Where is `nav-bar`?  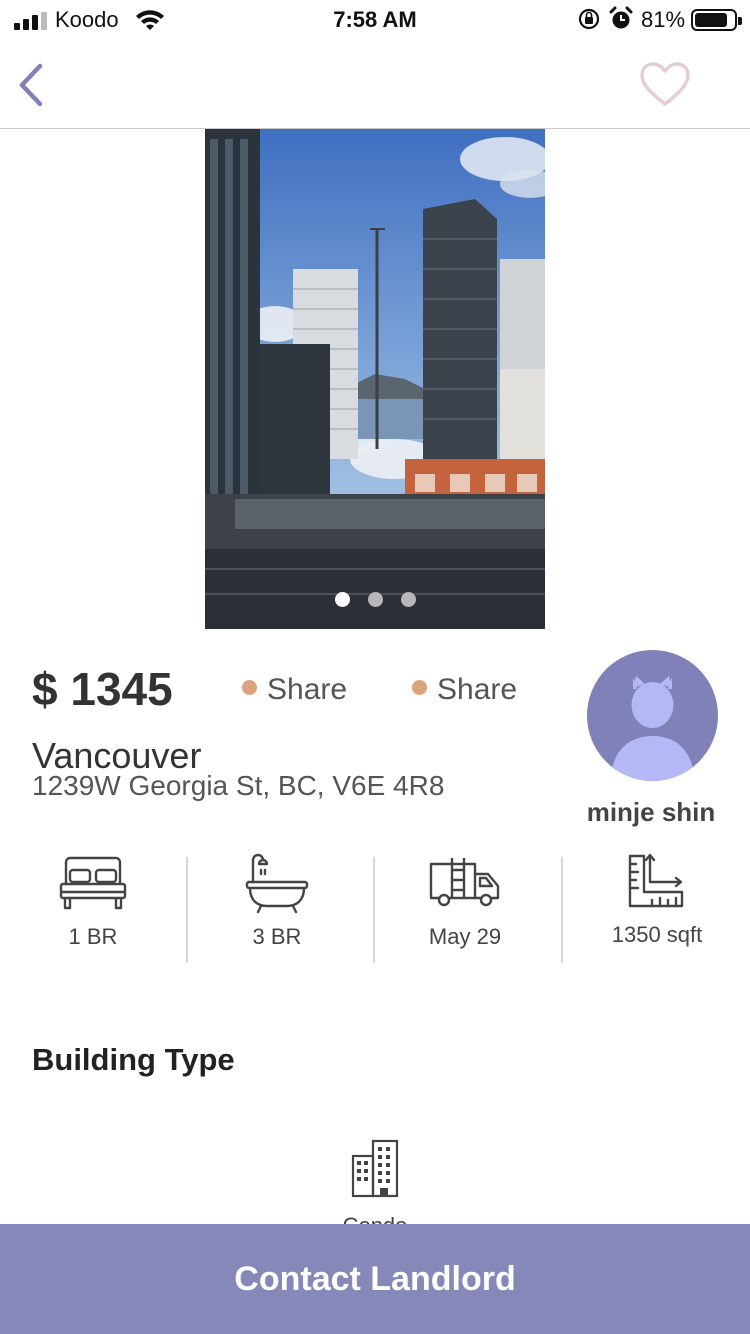
nav-bar is located at coordinates (375, 84).